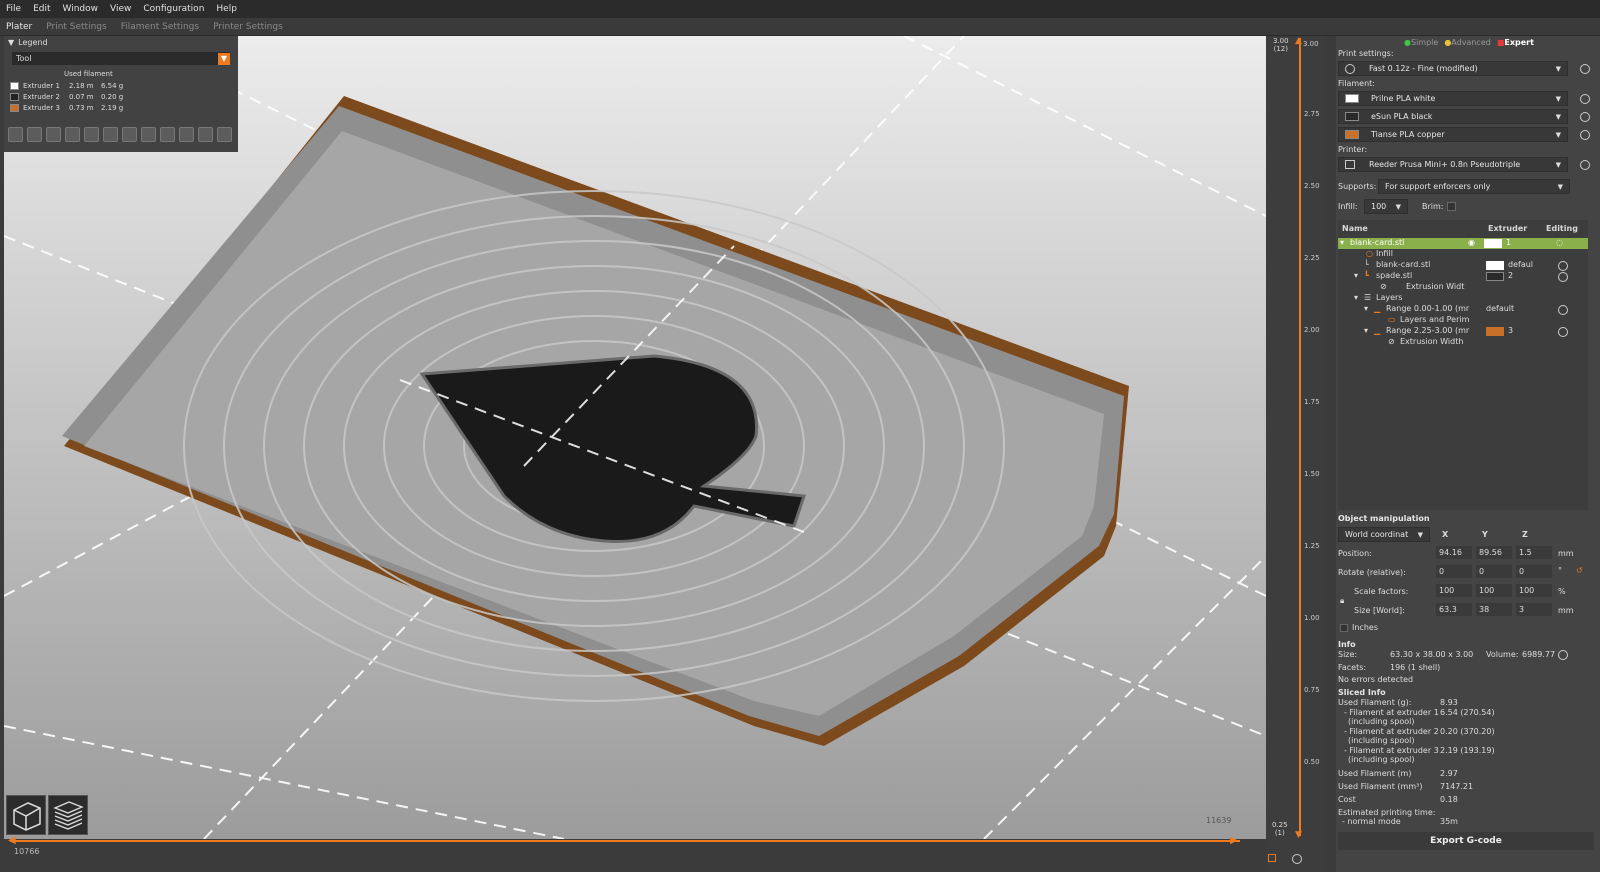  Describe the element at coordinates (1465, 254) in the screenshot. I see `tree-row: ○ Infill` at that location.